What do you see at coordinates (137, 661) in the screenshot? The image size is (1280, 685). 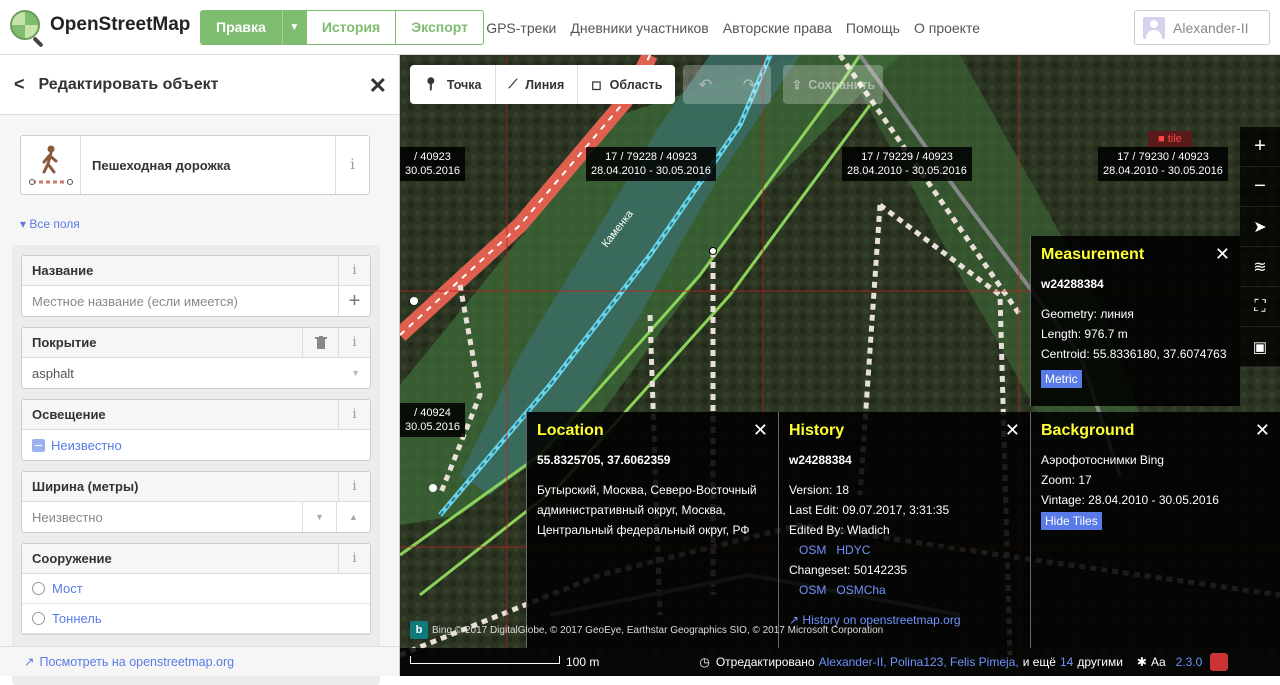 I see `view-on-osm-label: Посмотреть на openstreetmap.org` at bounding box center [137, 661].